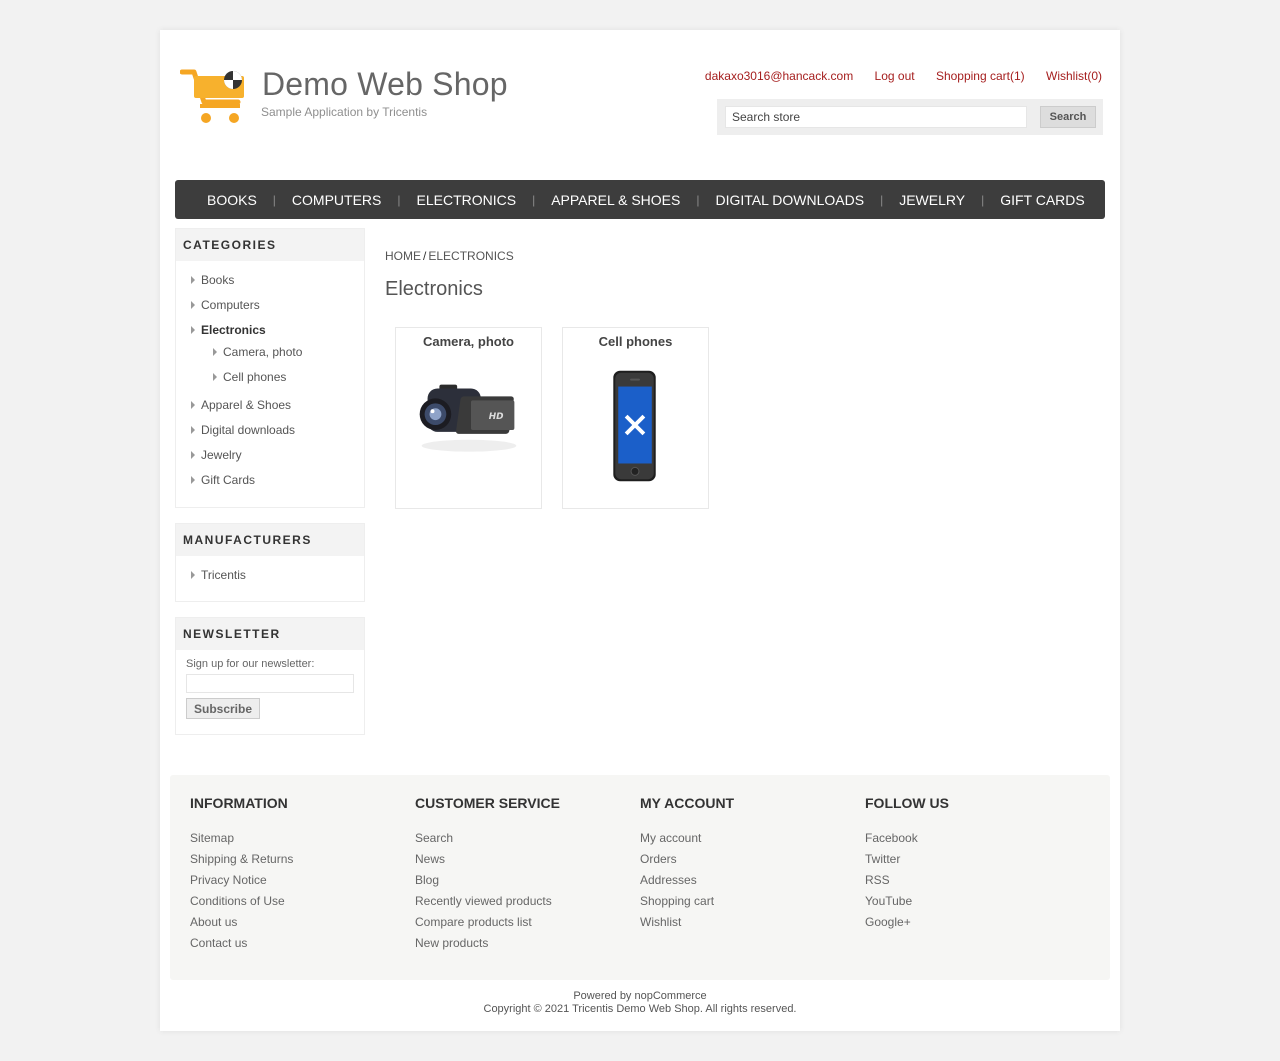  I want to click on footer-link-google-plus: Google+, so click(888, 922).